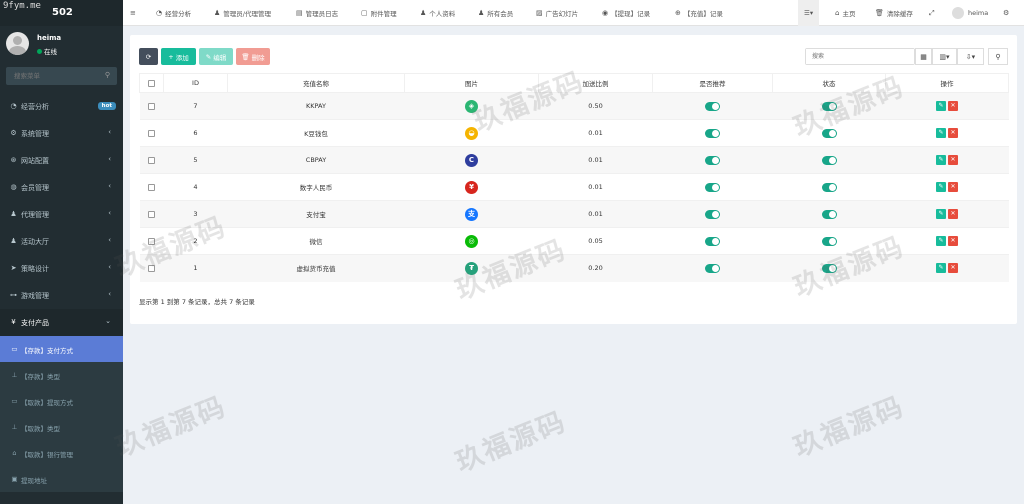 This screenshot has height=504, width=1024. I want to click on sidebar-sub-withdraw-methods: ▭ 【取款】提现方式, so click(61, 401).